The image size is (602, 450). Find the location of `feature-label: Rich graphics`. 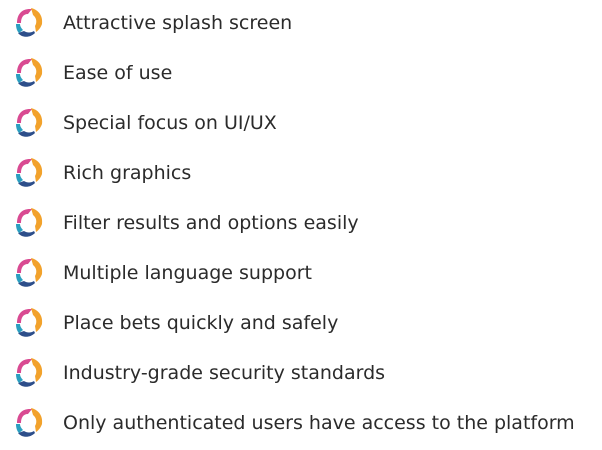

feature-label: Rich graphics is located at coordinates (127, 173).